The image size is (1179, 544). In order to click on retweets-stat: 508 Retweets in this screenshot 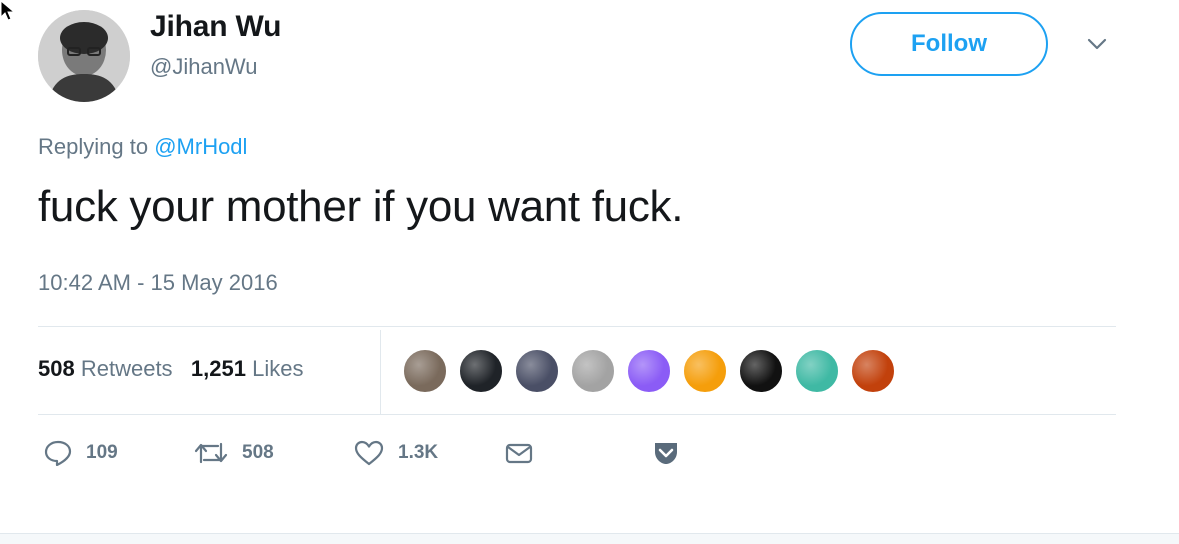, I will do `click(105, 368)`.